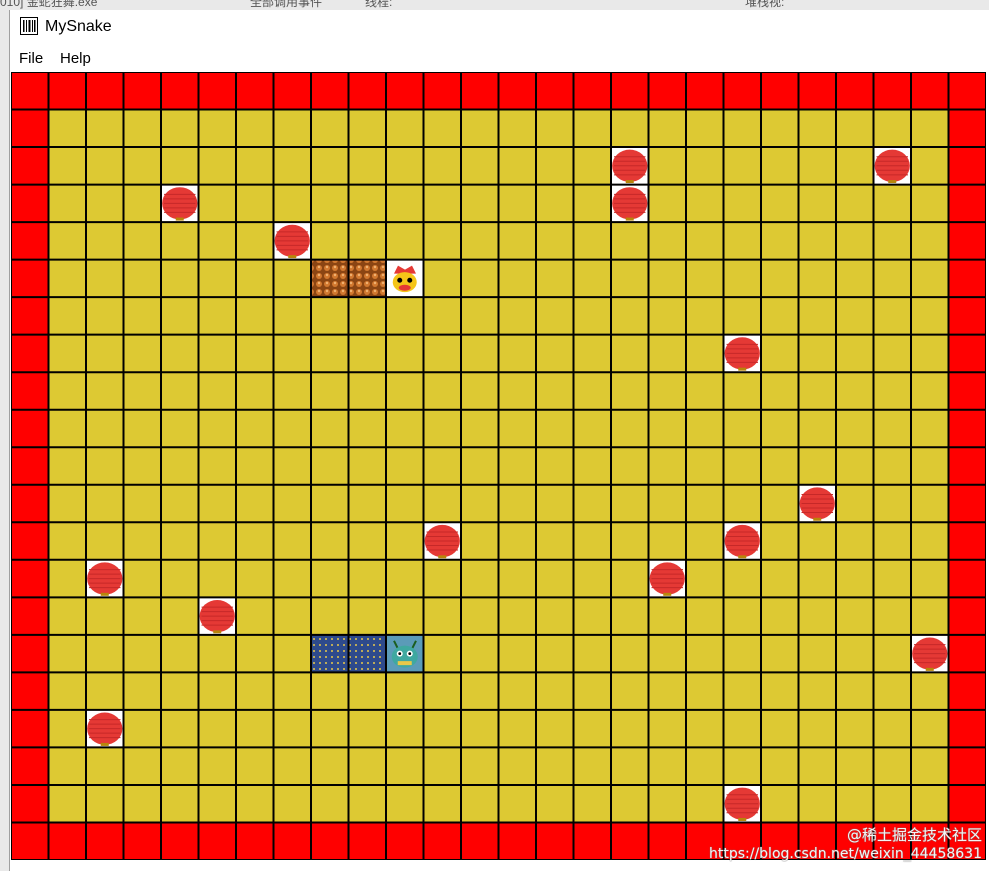 This screenshot has width=989, height=871. I want to click on menu-help: Help, so click(75, 58).